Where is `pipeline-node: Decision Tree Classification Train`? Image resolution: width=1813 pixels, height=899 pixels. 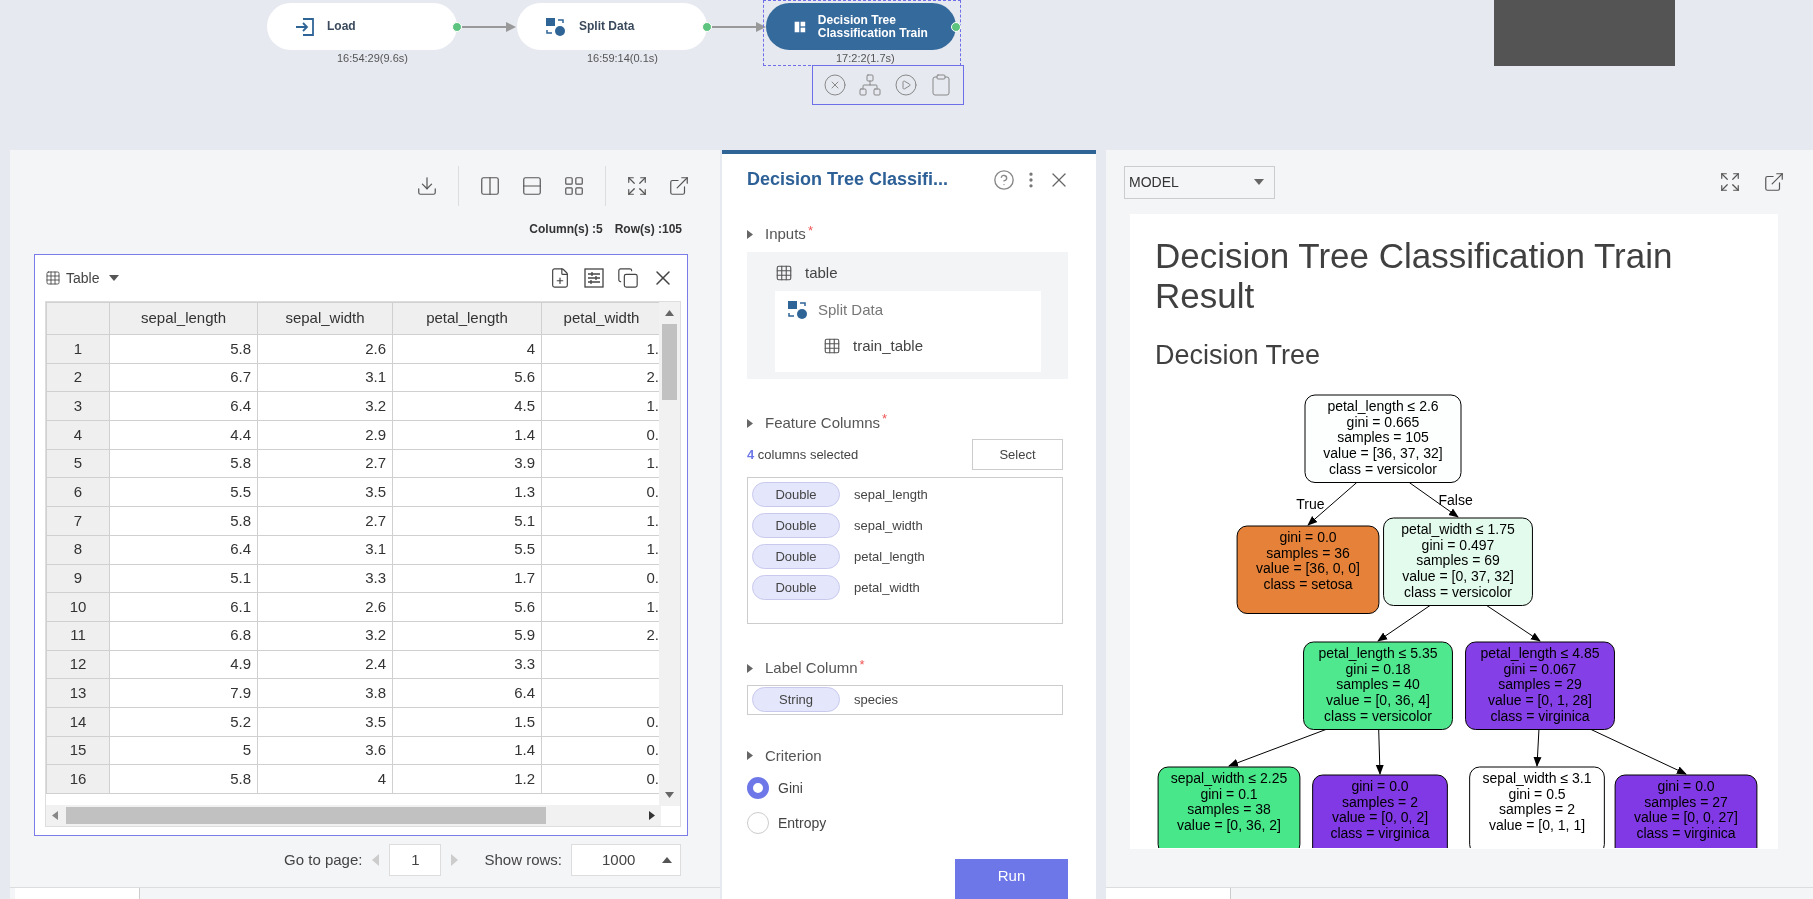
pipeline-node: Decision Tree Classification Train is located at coordinates (861, 26).